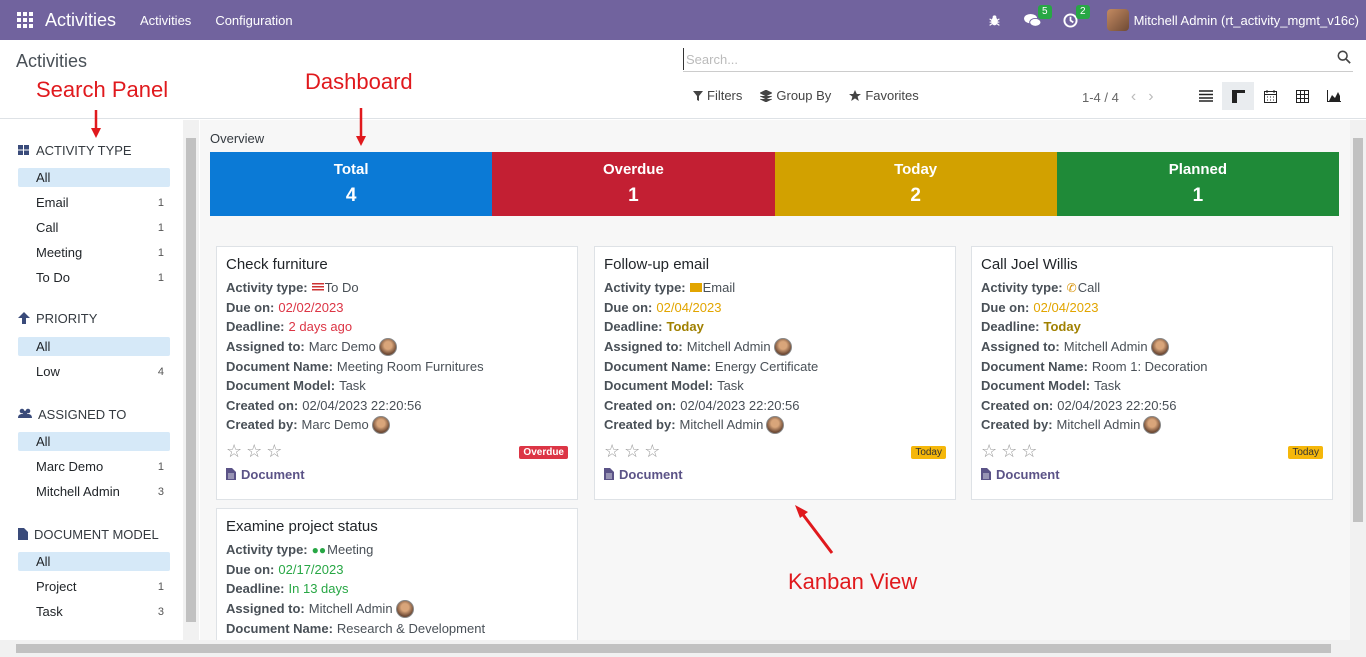  I want to click on priority-title: PRIORITY, so click(67, 318).